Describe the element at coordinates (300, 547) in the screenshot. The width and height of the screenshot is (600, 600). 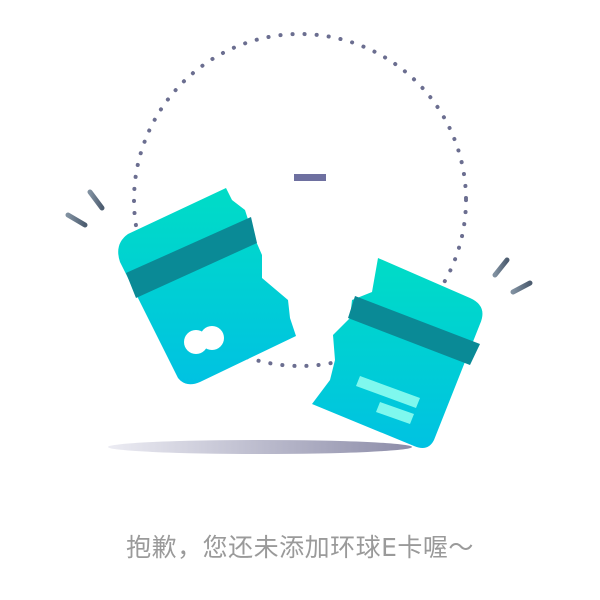
I see `empty-state-message: 抱歉，您还未添加环球E卡喔～` at that location.